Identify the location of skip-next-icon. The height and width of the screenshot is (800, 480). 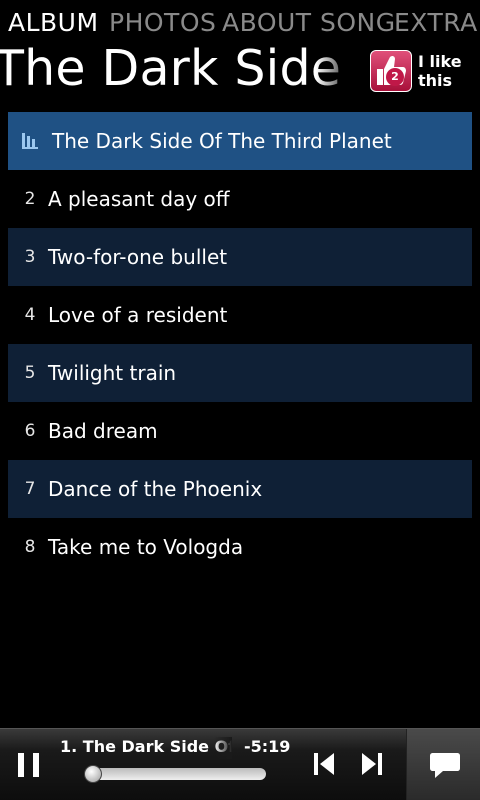
(372, 764).